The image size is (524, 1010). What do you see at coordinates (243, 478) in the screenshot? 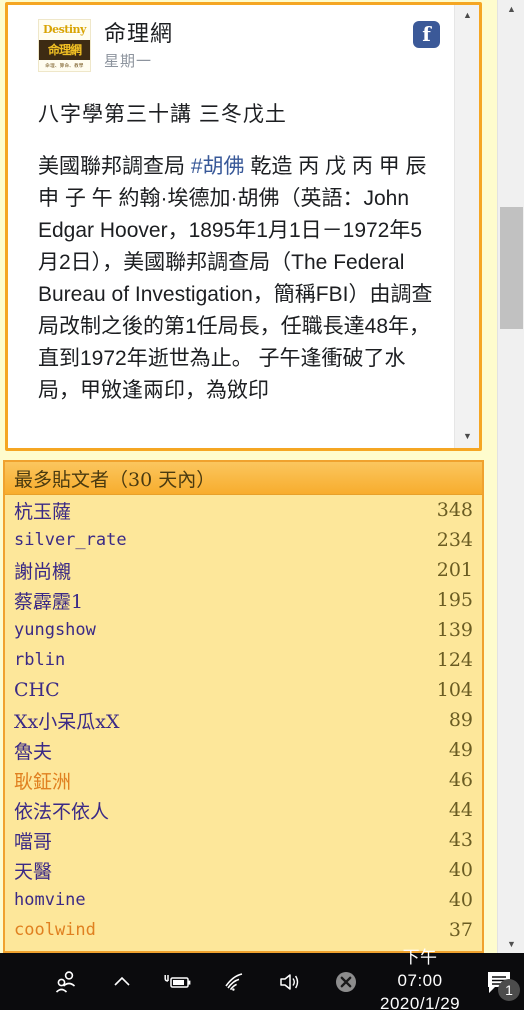
I see `top-posters-header: 最多貼文者（30 天內）` at bounding box center [243, 478].